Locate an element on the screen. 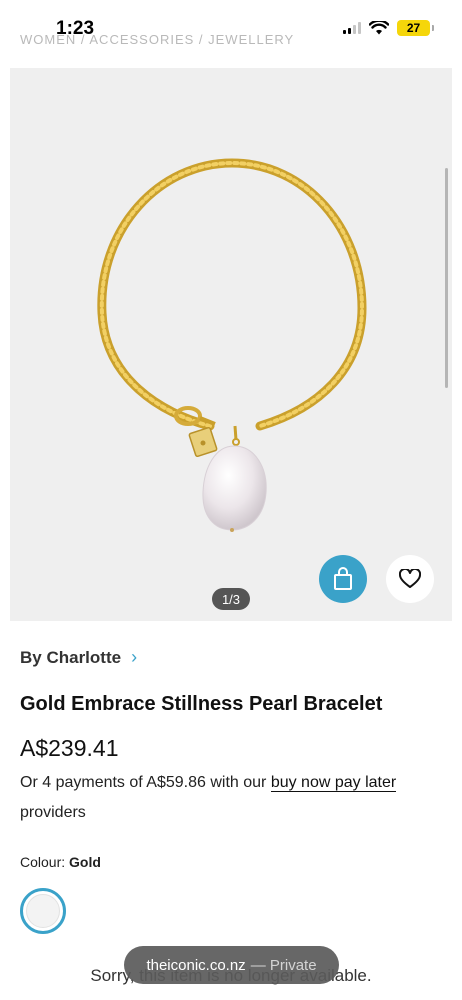 Image resolution: width=462 pixels, height=1000 pixels. product-title: Gold Embrace Stillness Pearl Bracelet is located at coordinates (201, 704).